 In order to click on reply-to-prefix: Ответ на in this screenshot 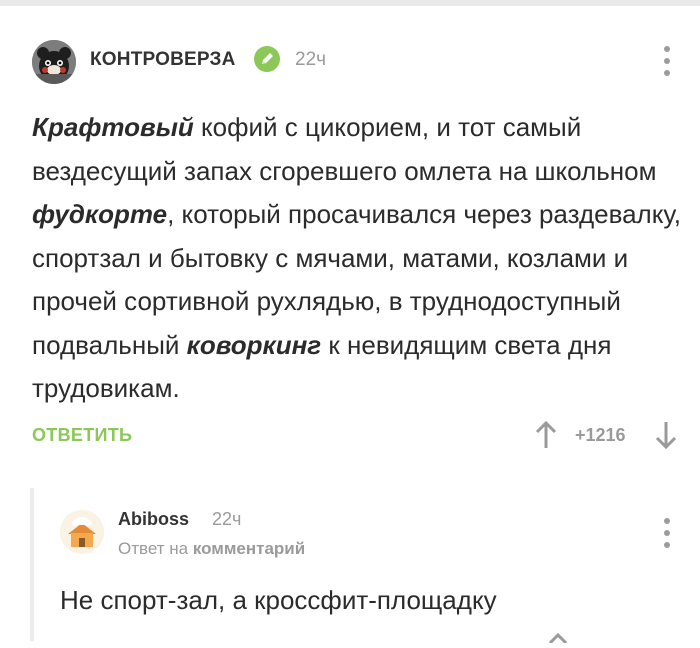, I will do `click(153, 548)`.